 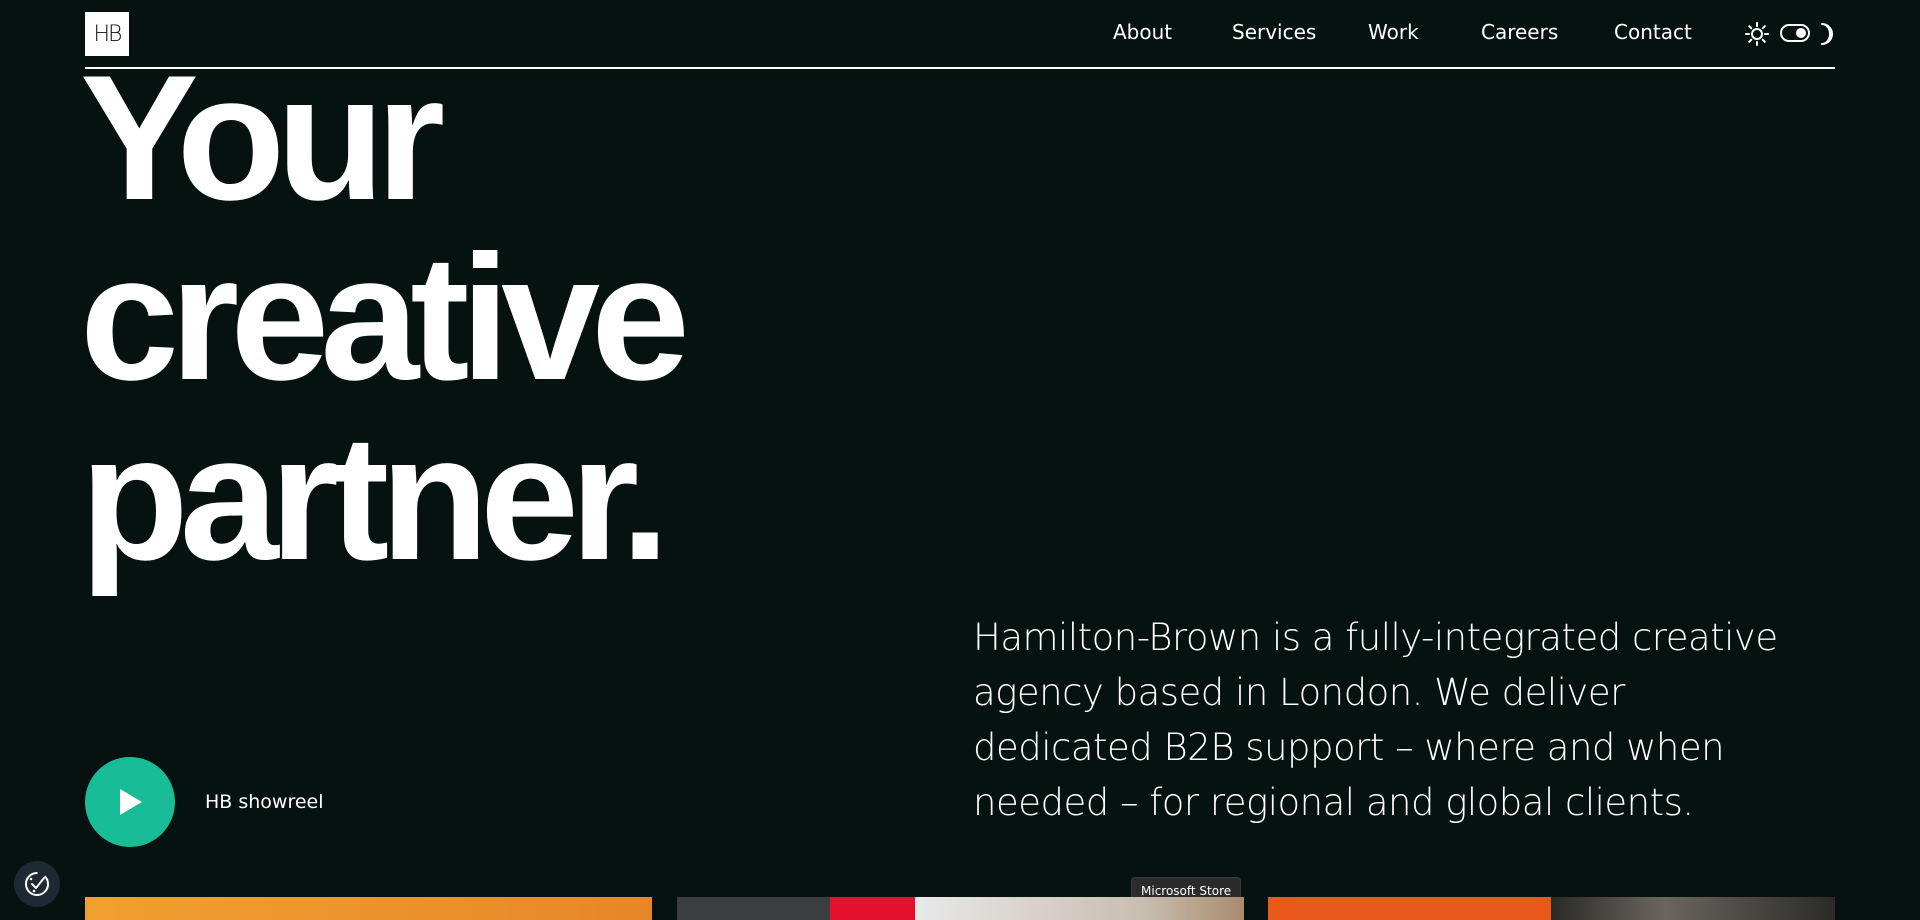 I want to click on headline-line-1: Your, so click(x=262, y=137).